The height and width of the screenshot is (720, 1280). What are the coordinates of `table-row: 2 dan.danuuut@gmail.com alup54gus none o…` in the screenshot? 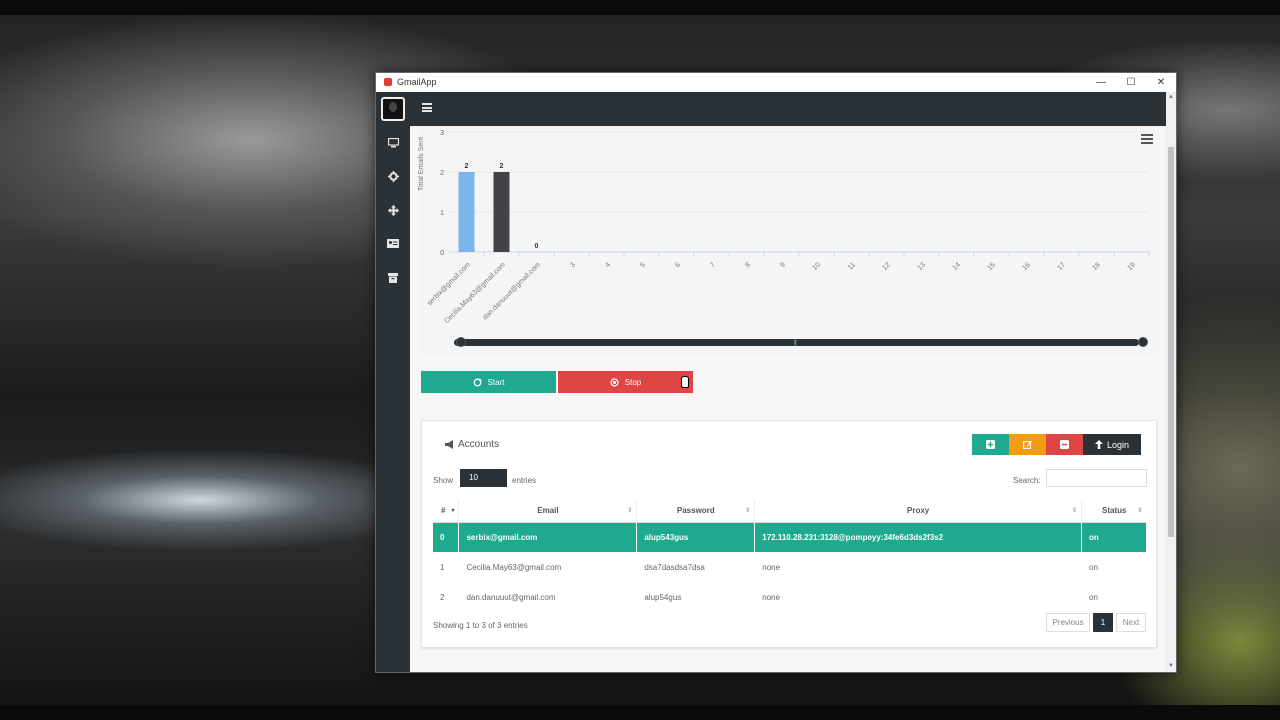 It's located at (790, 597).